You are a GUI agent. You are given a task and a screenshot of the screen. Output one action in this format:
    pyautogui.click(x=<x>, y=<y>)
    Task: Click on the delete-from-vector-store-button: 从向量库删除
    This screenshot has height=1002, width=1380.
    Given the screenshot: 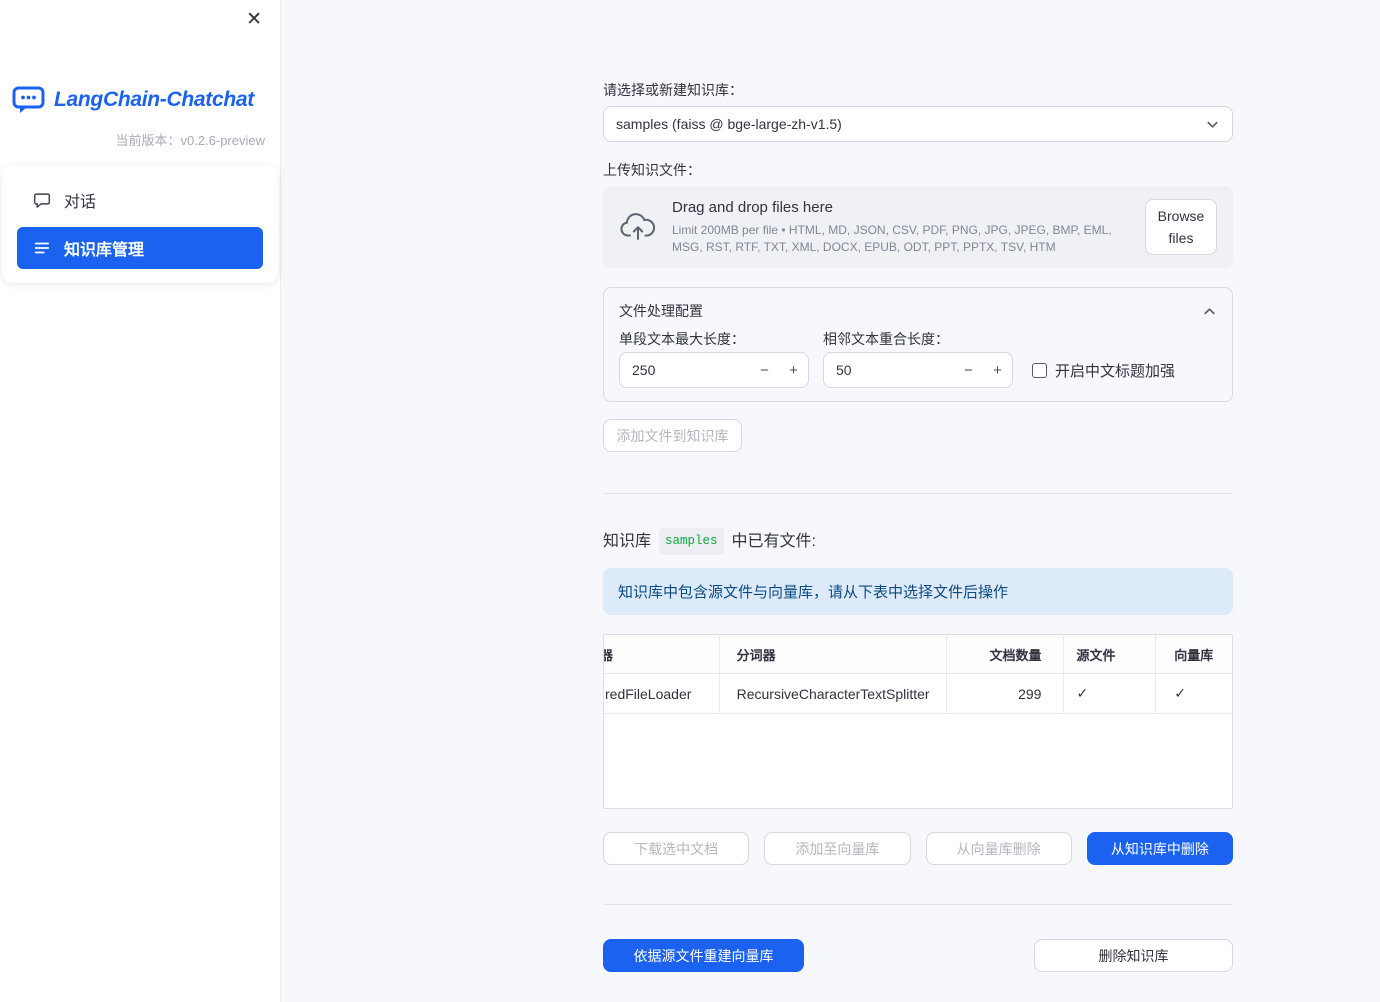 What is the action you would take?
    pyautogui.click(x=998, y=848)
    